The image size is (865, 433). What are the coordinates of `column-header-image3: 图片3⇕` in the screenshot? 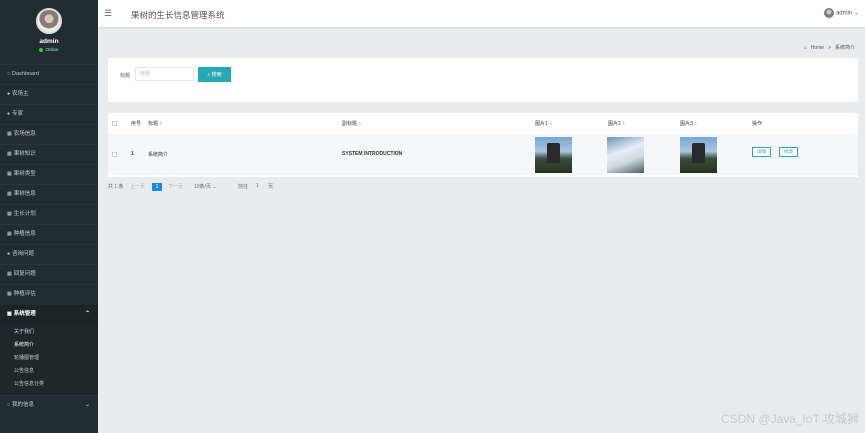 It's located at (689, 123).